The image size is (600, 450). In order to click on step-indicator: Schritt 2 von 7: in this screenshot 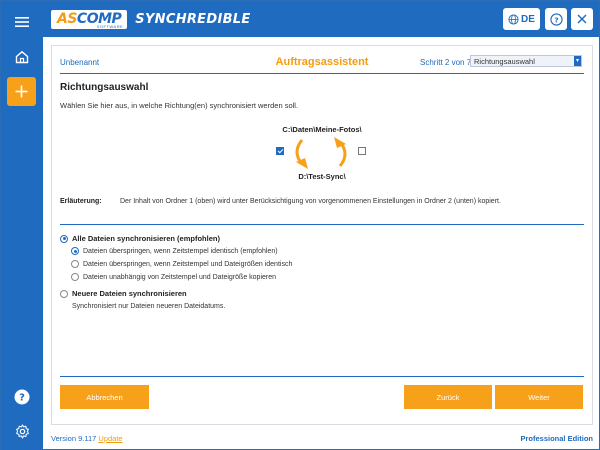, I will do `click(447, 62)`.